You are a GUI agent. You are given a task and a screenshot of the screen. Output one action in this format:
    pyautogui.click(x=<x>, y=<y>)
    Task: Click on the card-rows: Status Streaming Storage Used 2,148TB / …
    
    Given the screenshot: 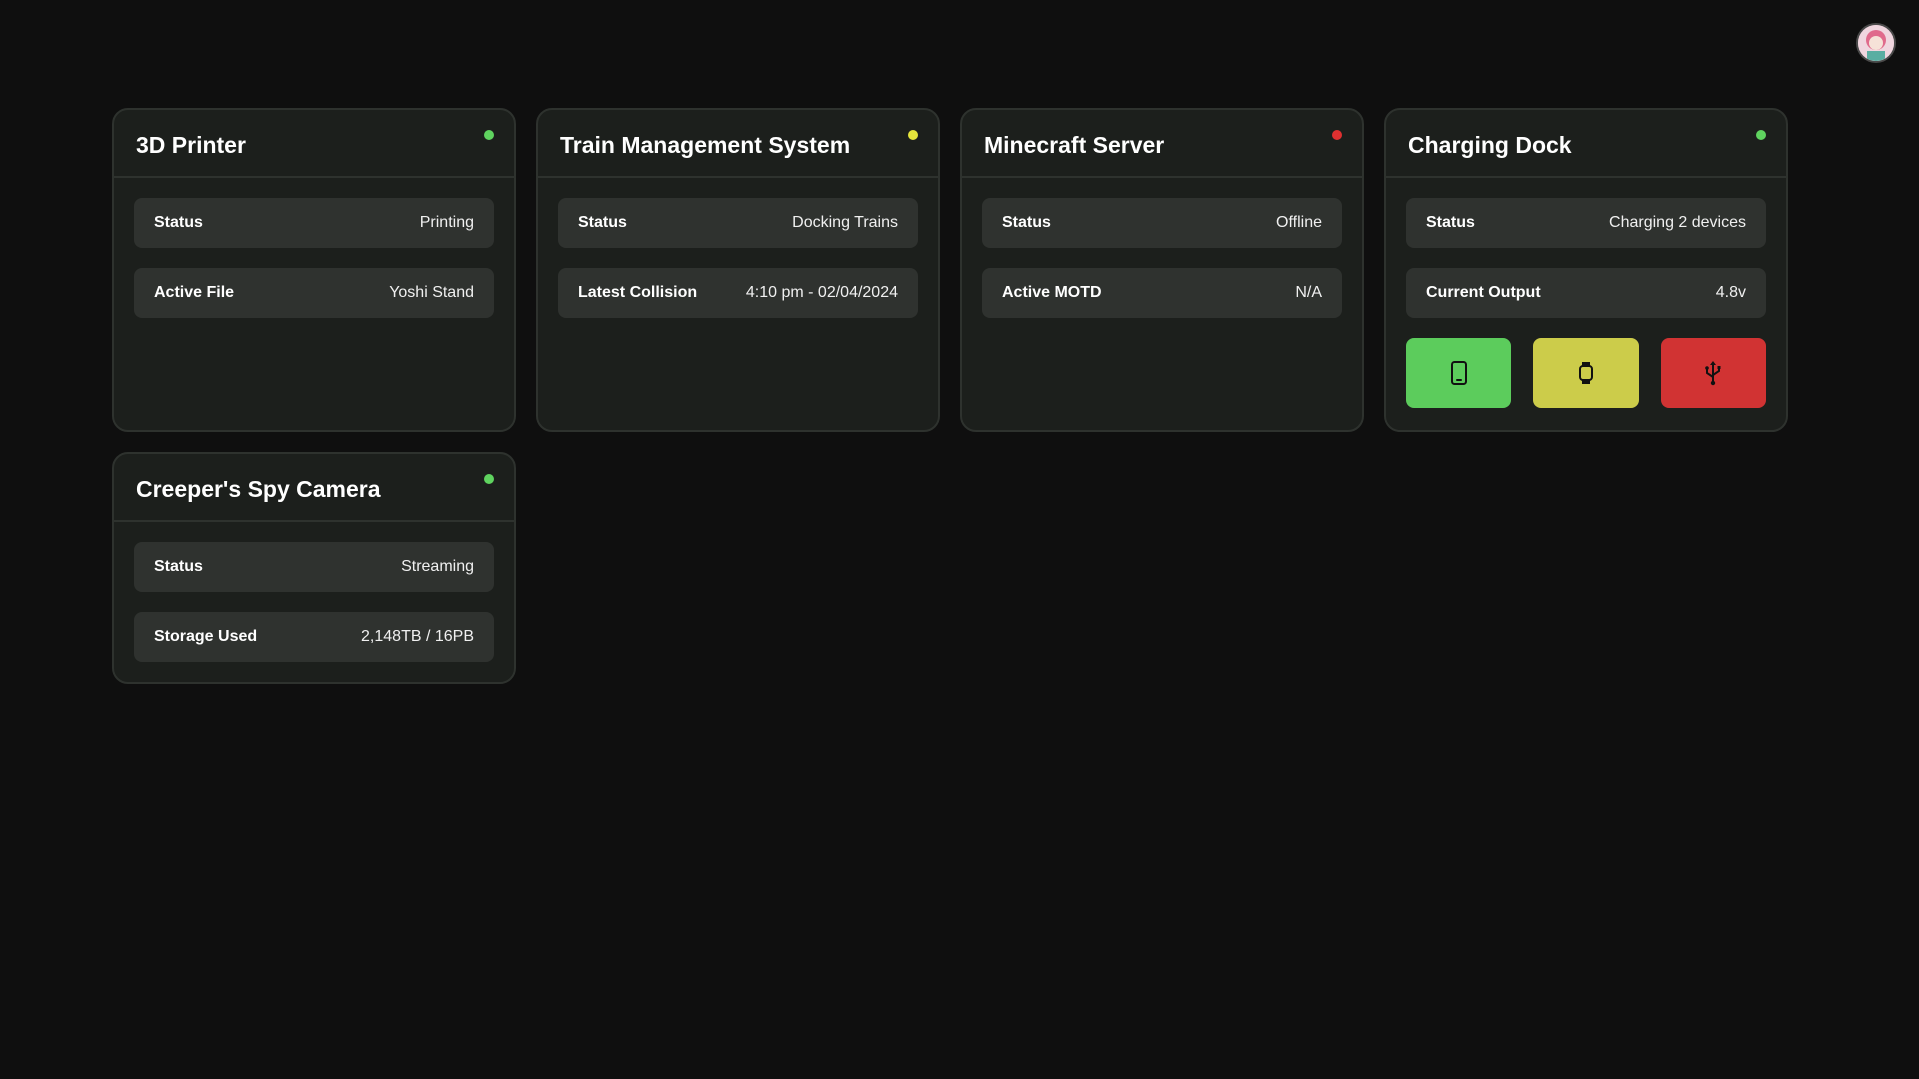 What is the action you would take?
    pyautogui.click(x=314, y=592)
    